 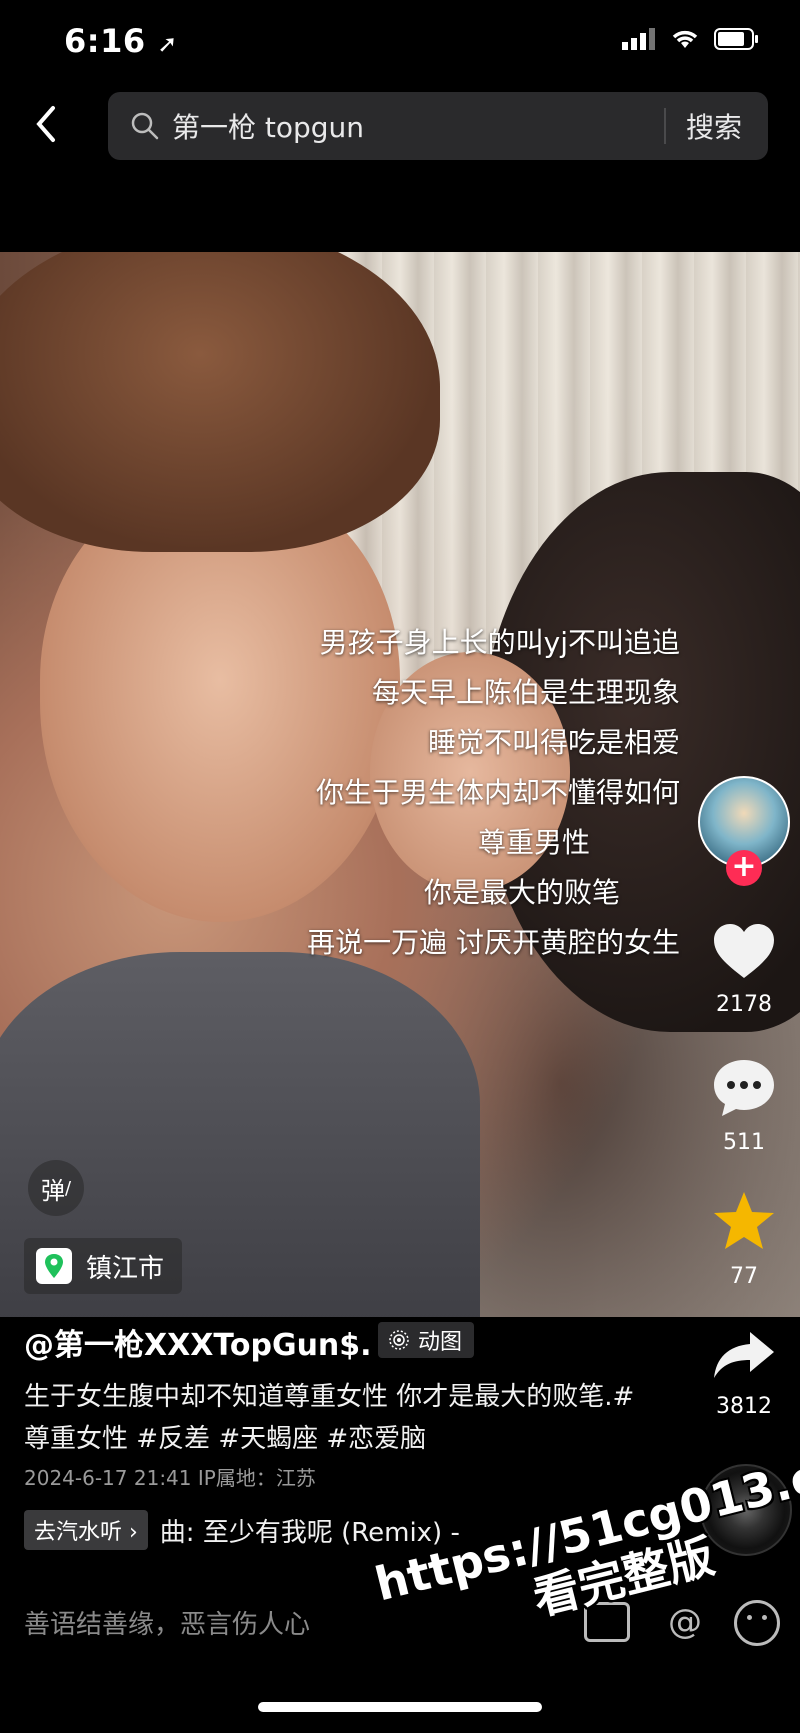 I want to click on music-row: 去汽水听 › 曲: 至少有我呢 (Remix) -, so click(x=242, y=1530).